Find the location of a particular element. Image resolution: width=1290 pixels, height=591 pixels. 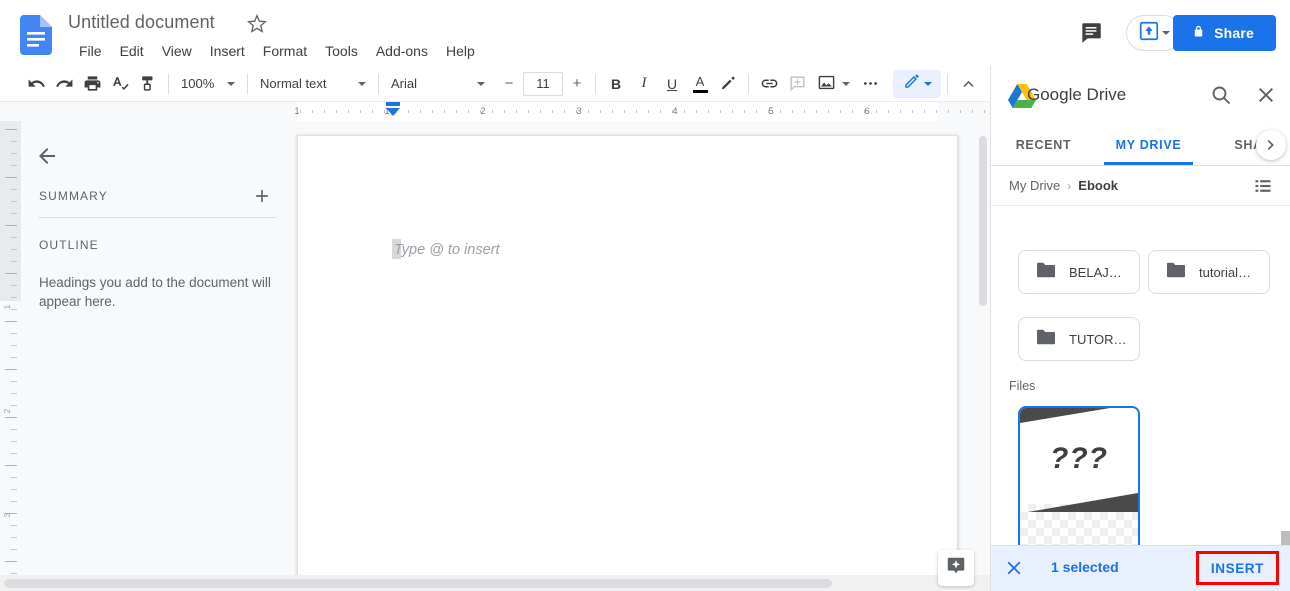

paragraph-style-value: Normal text is located at coordinates (293, 83).